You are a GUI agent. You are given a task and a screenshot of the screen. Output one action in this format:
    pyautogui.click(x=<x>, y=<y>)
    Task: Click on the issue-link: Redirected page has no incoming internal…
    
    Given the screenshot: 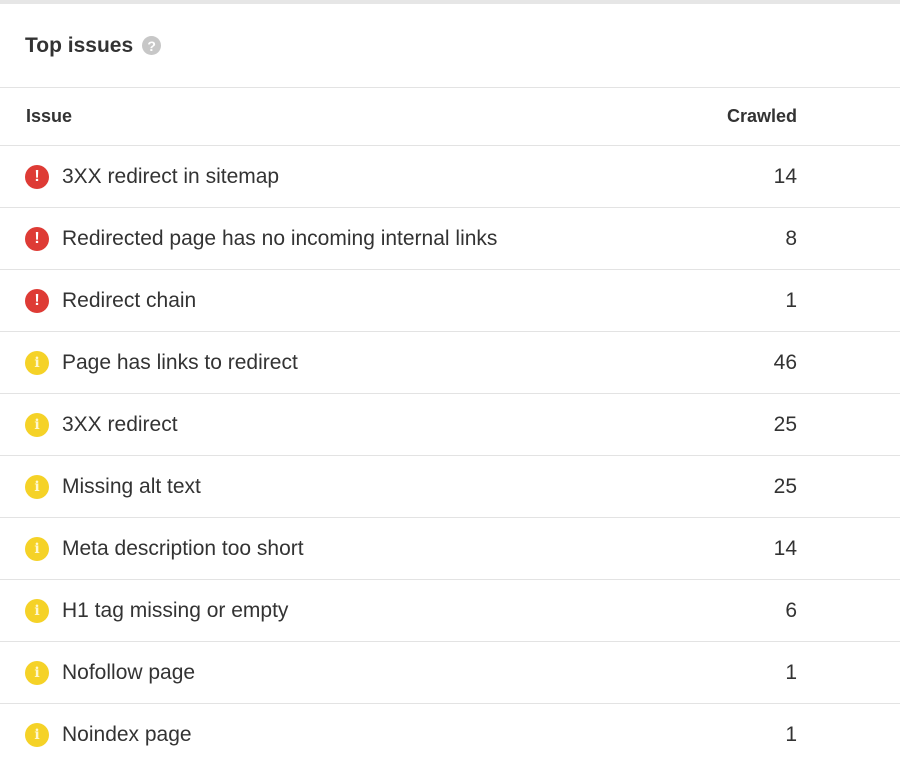 What is the action you would take?
    pyautogui.click(x=329, y=239)
    